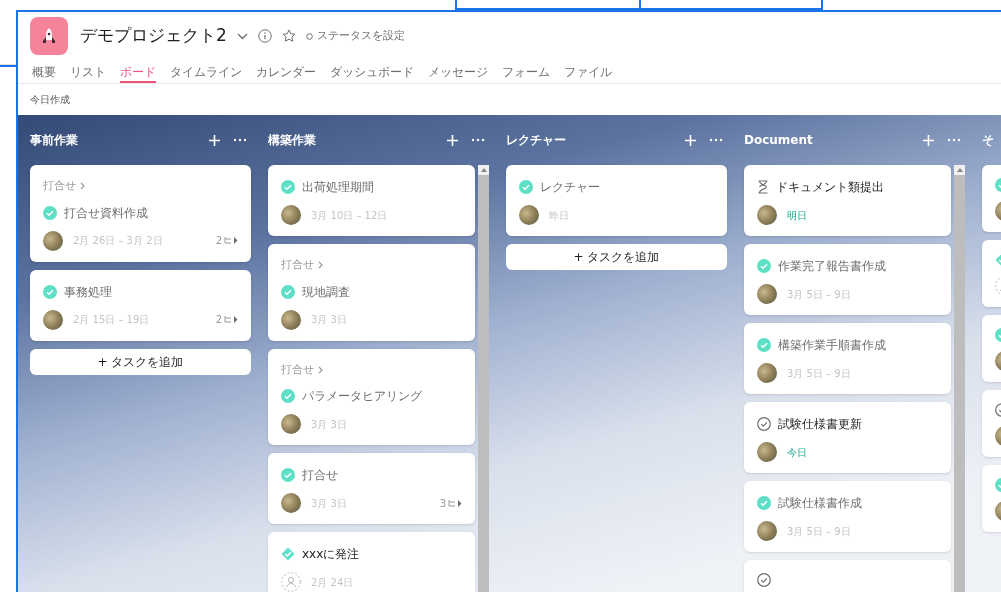 Image resolution: width=1001 pixels, height=592 pixels. Describe the element at coordinates (832, 345) in the screenshot. I see `task-title: 構築作業手順書作成` at that location.